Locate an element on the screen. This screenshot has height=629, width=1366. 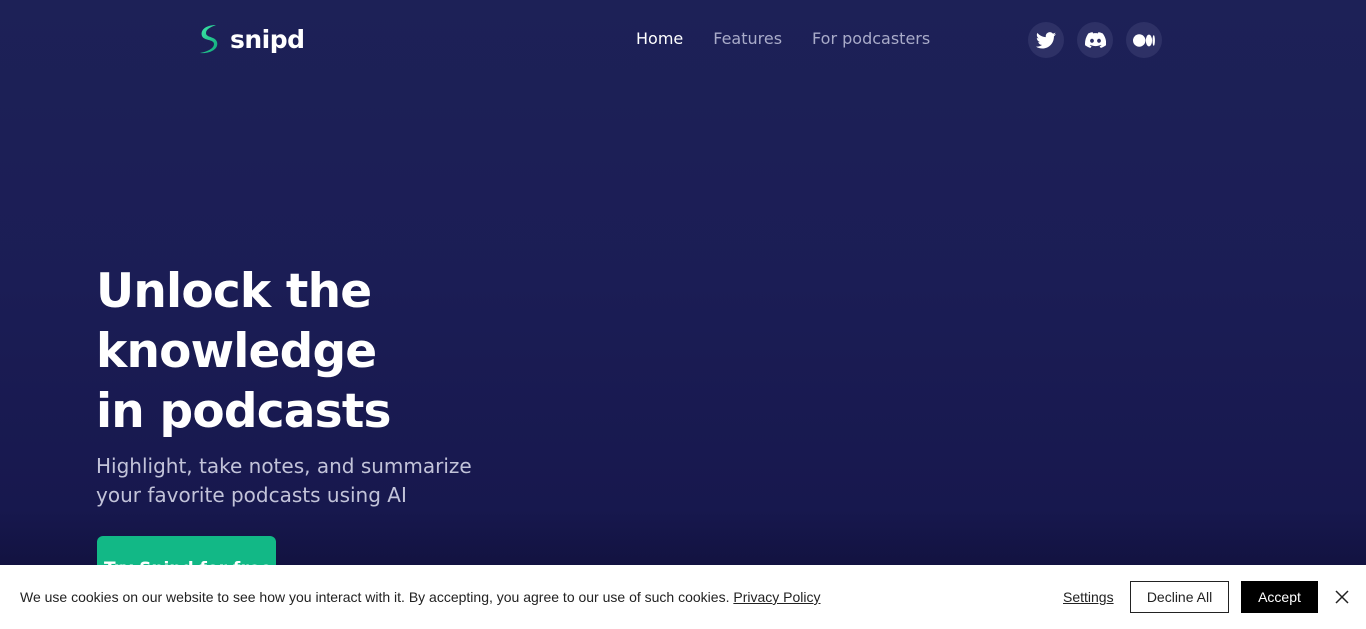
nav-home: Home is located at coordinates (659, 38).